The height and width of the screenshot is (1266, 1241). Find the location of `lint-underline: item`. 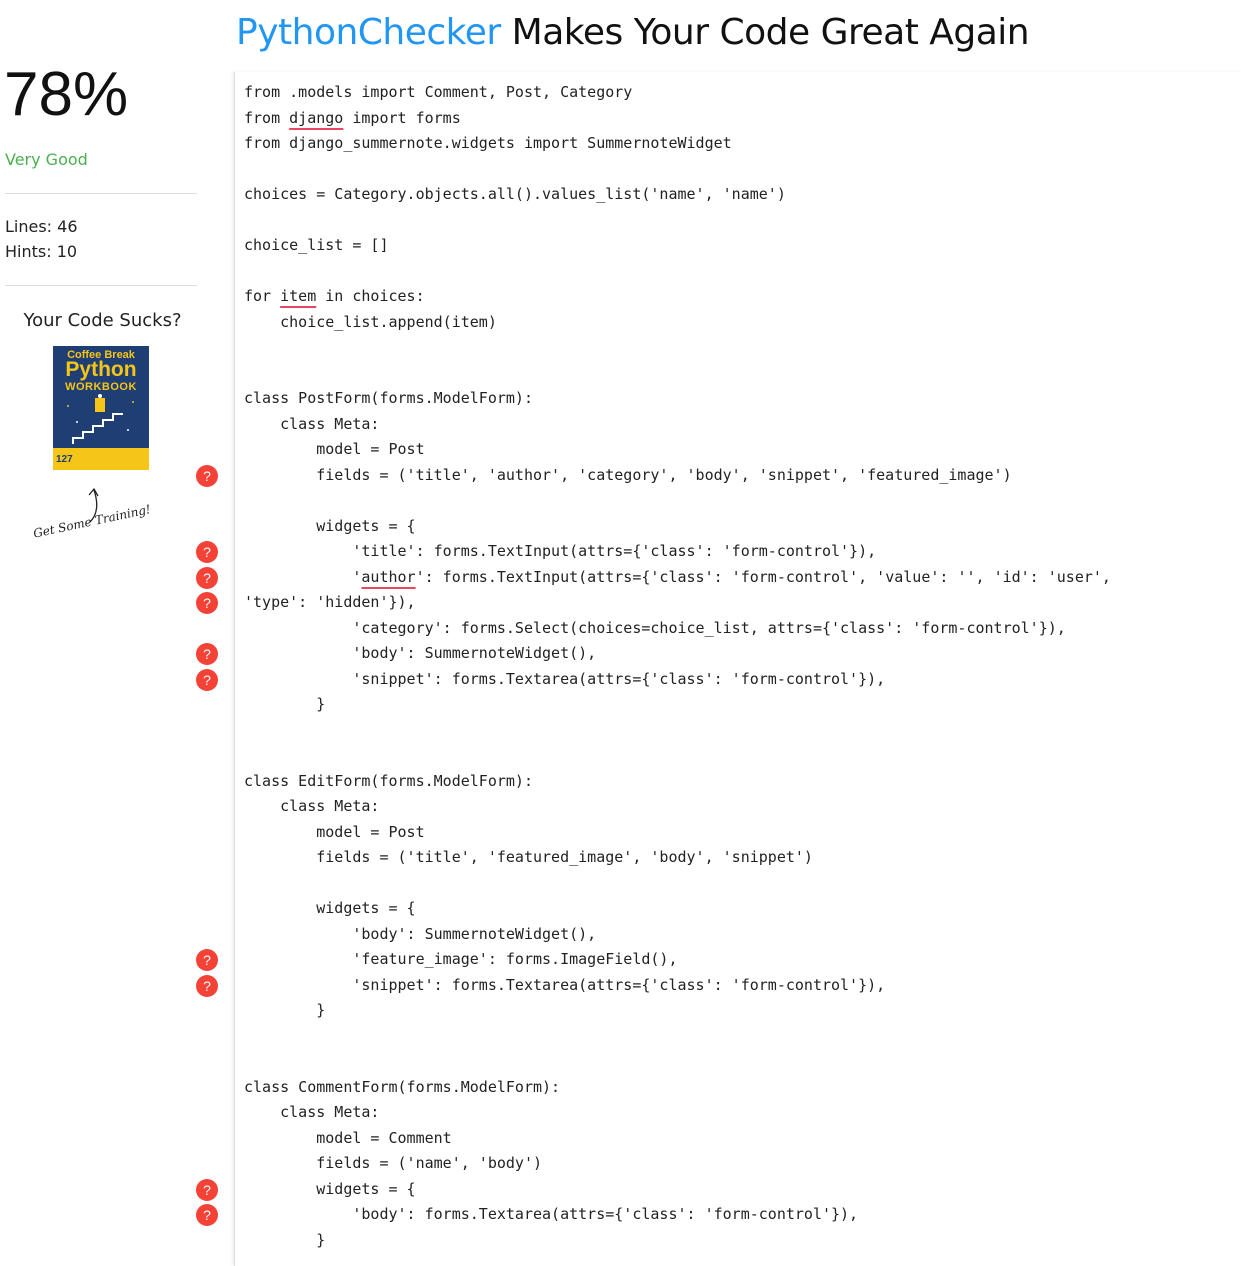

lint-underline: item is located at coordinates (298, 296).